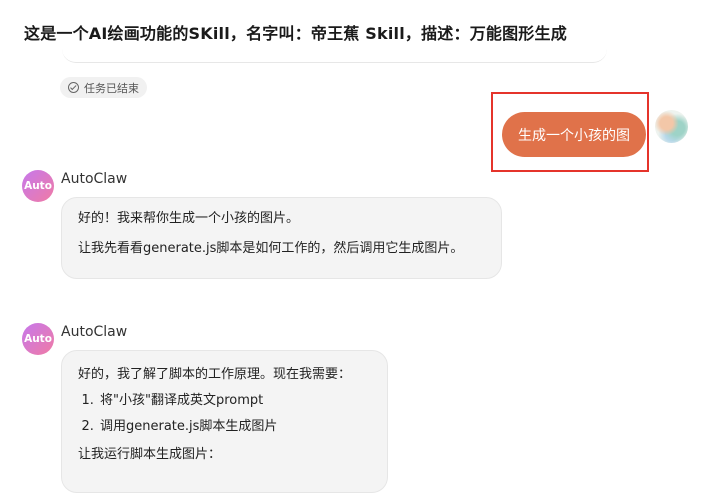 Image resolution: width=723 pixels, height=498 pixels. Describe the element at coordinates (234, 401) in the screenshot. I see `list-item: 将"小孩"翻译成英文prompt` at that location.